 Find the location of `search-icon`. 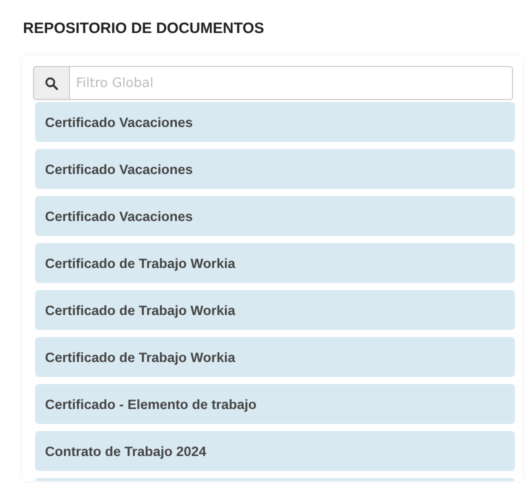

search-icon is located at coordinates (51, 83).